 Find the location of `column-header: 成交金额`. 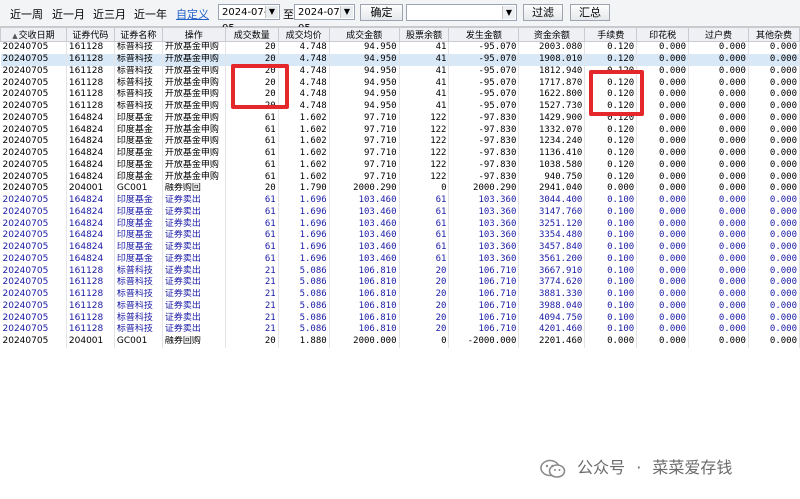

column-header: 成交金额 is located at coordinates (364, 34).